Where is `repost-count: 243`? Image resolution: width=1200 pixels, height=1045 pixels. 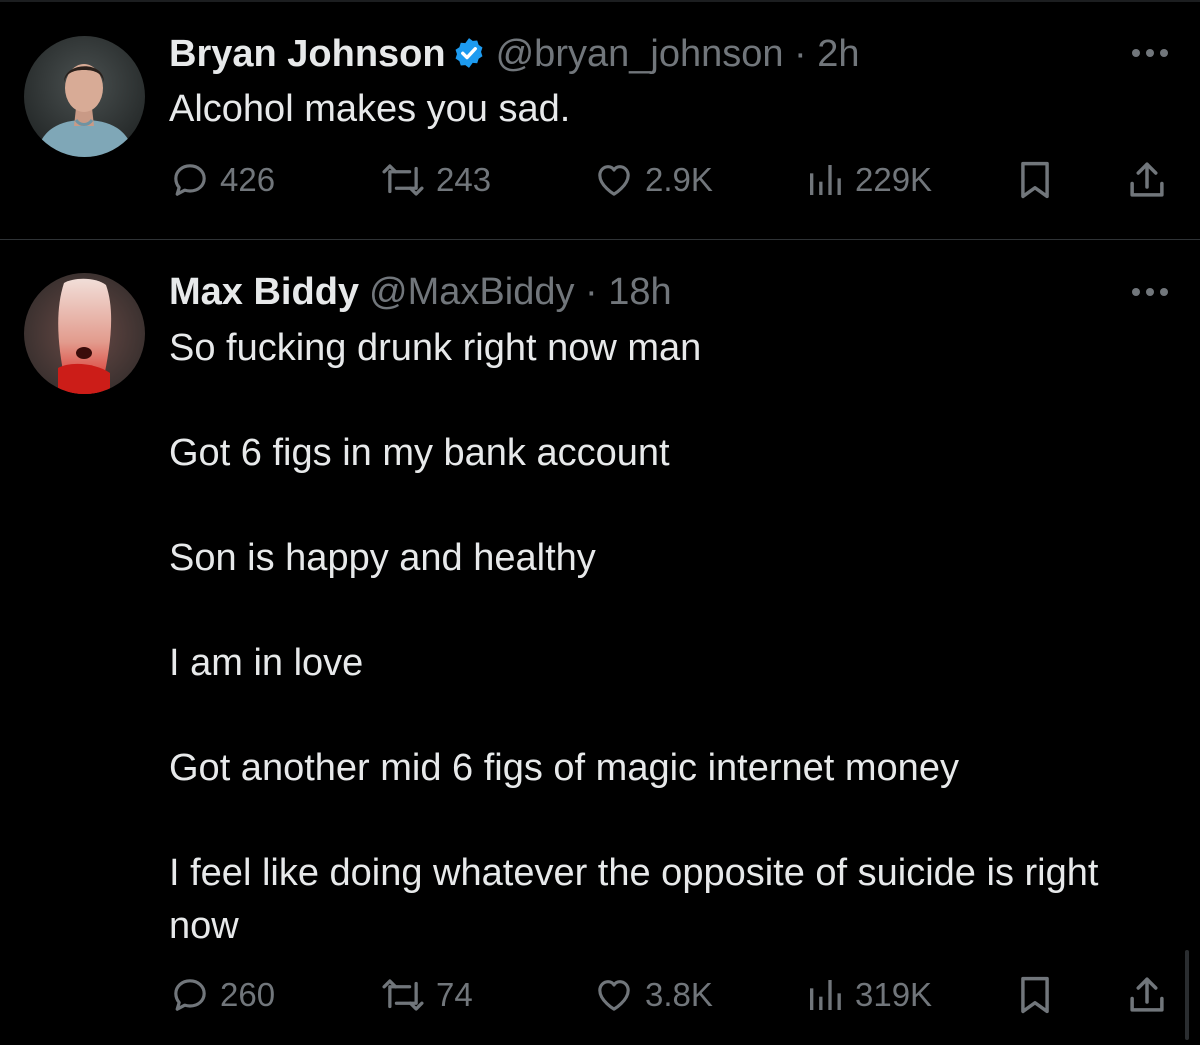 repost-count: 243 is located at coordinates (464, 179).